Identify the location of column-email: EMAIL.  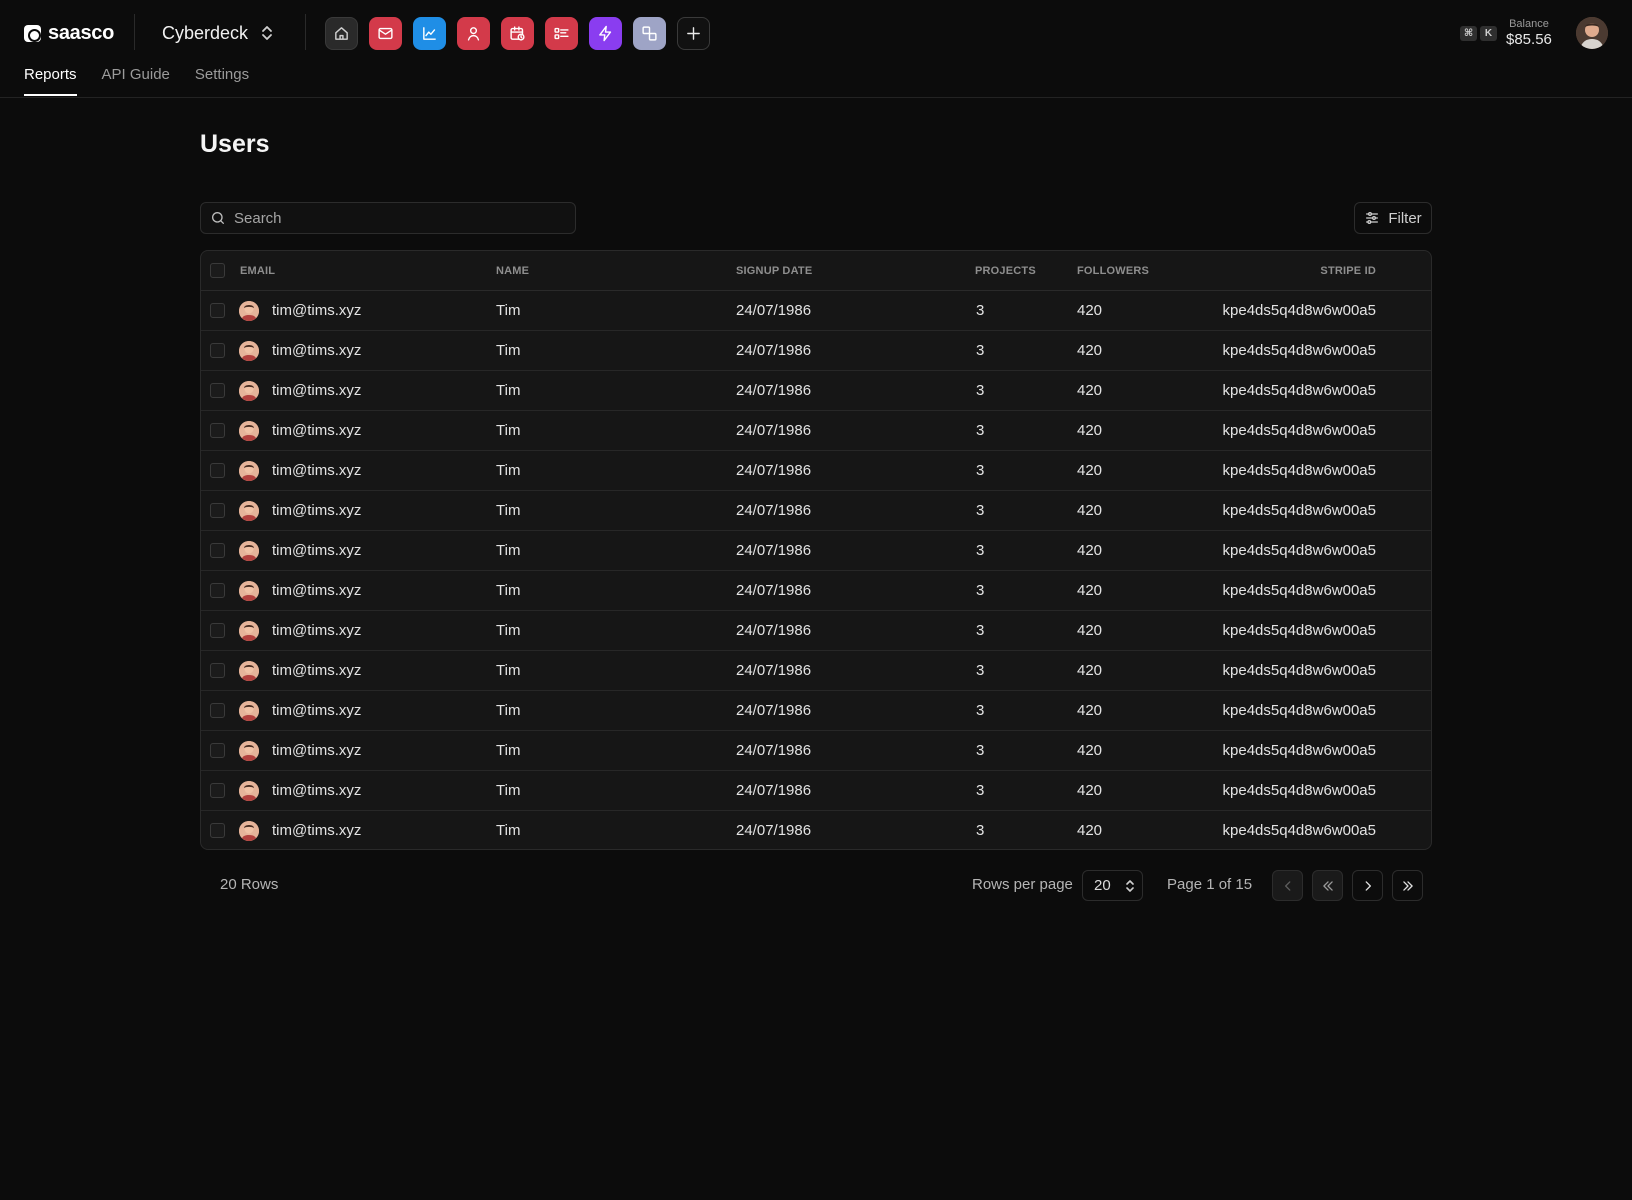
(257, 271).